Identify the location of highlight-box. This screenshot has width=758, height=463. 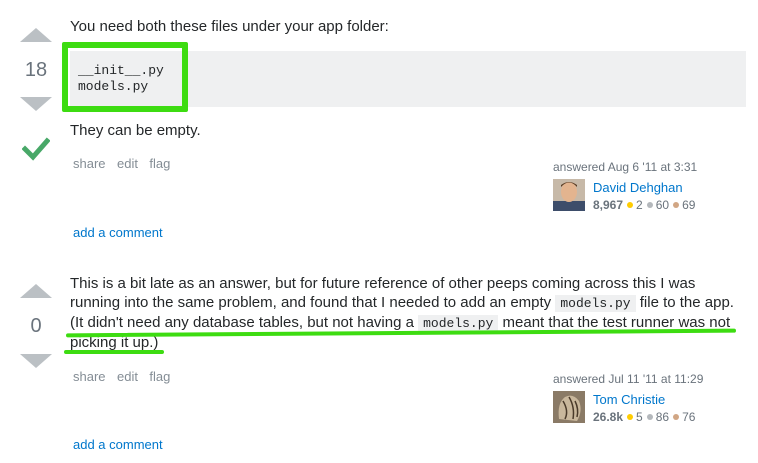
(125, 77).